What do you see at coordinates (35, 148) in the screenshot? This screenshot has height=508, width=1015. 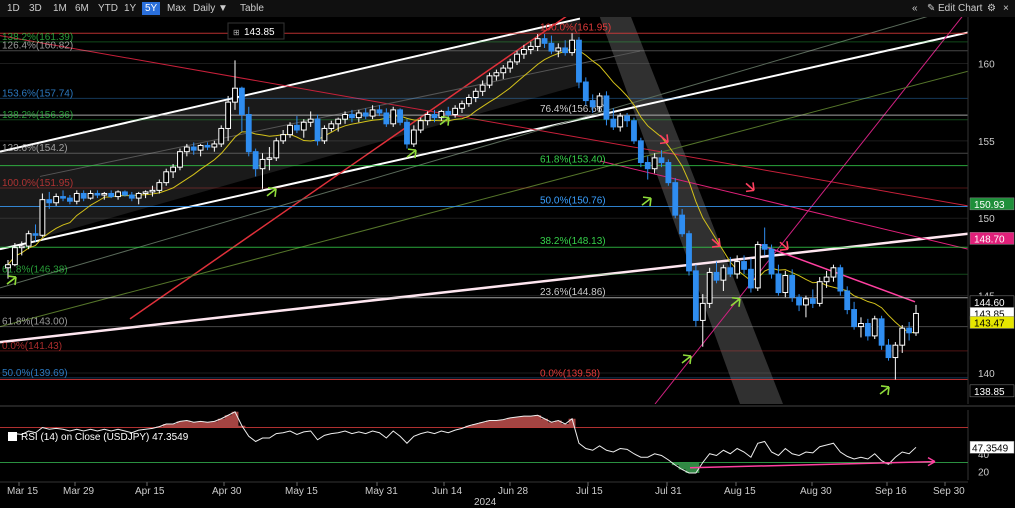 I see `fib-level-label-left: 123.6%(154.2)` at bounding box center [35, 148].